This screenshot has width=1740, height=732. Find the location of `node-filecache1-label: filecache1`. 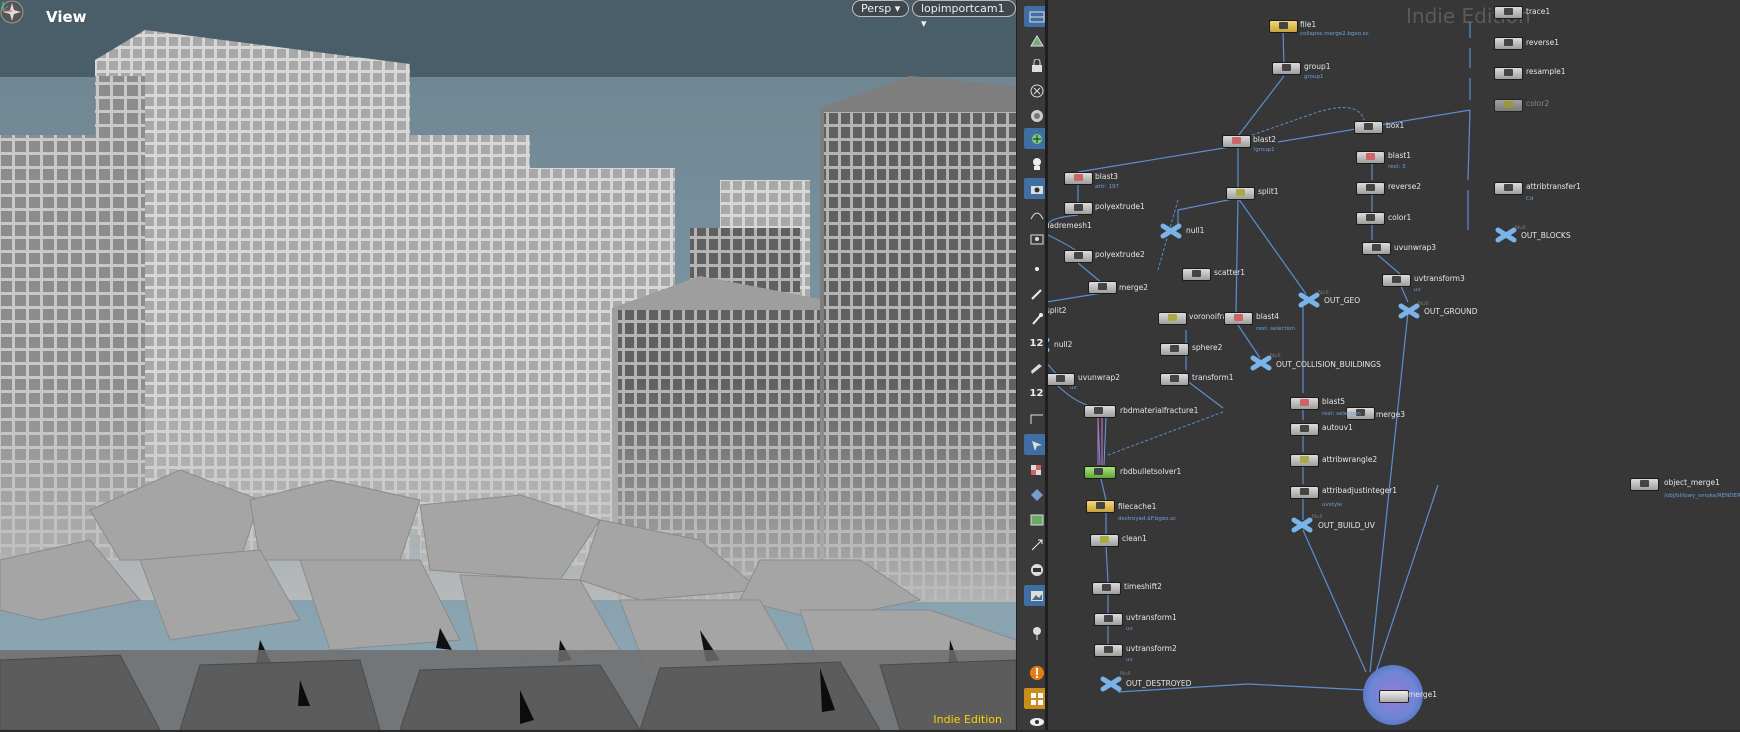

node-filecache1-label: filecache1 is located at coordinates (1137, 506).